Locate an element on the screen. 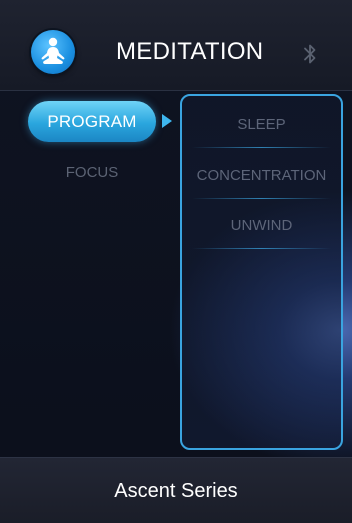 This screenshot has height=523, width=352. footer-bar: Ascent Series is located at coordinates (176, 490).